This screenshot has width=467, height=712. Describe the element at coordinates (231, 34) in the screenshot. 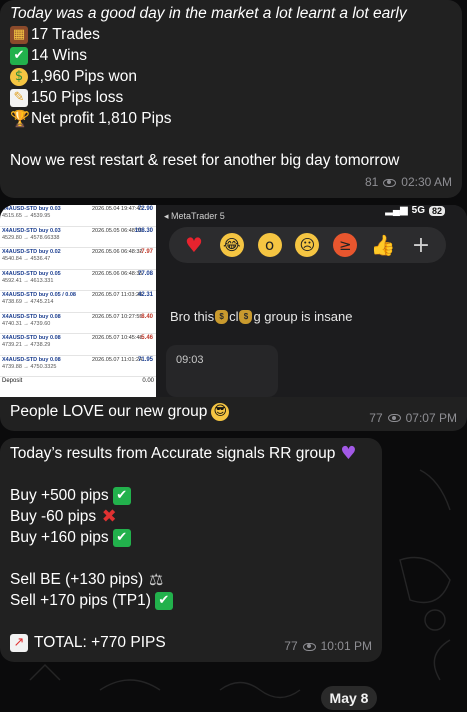

I see `summary-line-trades: ▦ 17 Trades` at that location.